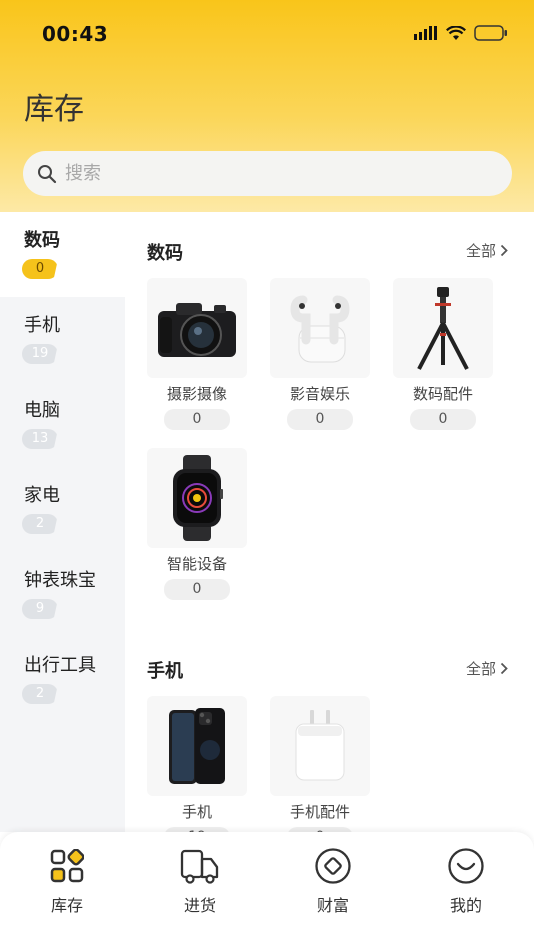 The width and height of the screenshot is (534, 950). Describe the element at coordinates (265, 173) in the screenshot. I see `search-input` at that location.